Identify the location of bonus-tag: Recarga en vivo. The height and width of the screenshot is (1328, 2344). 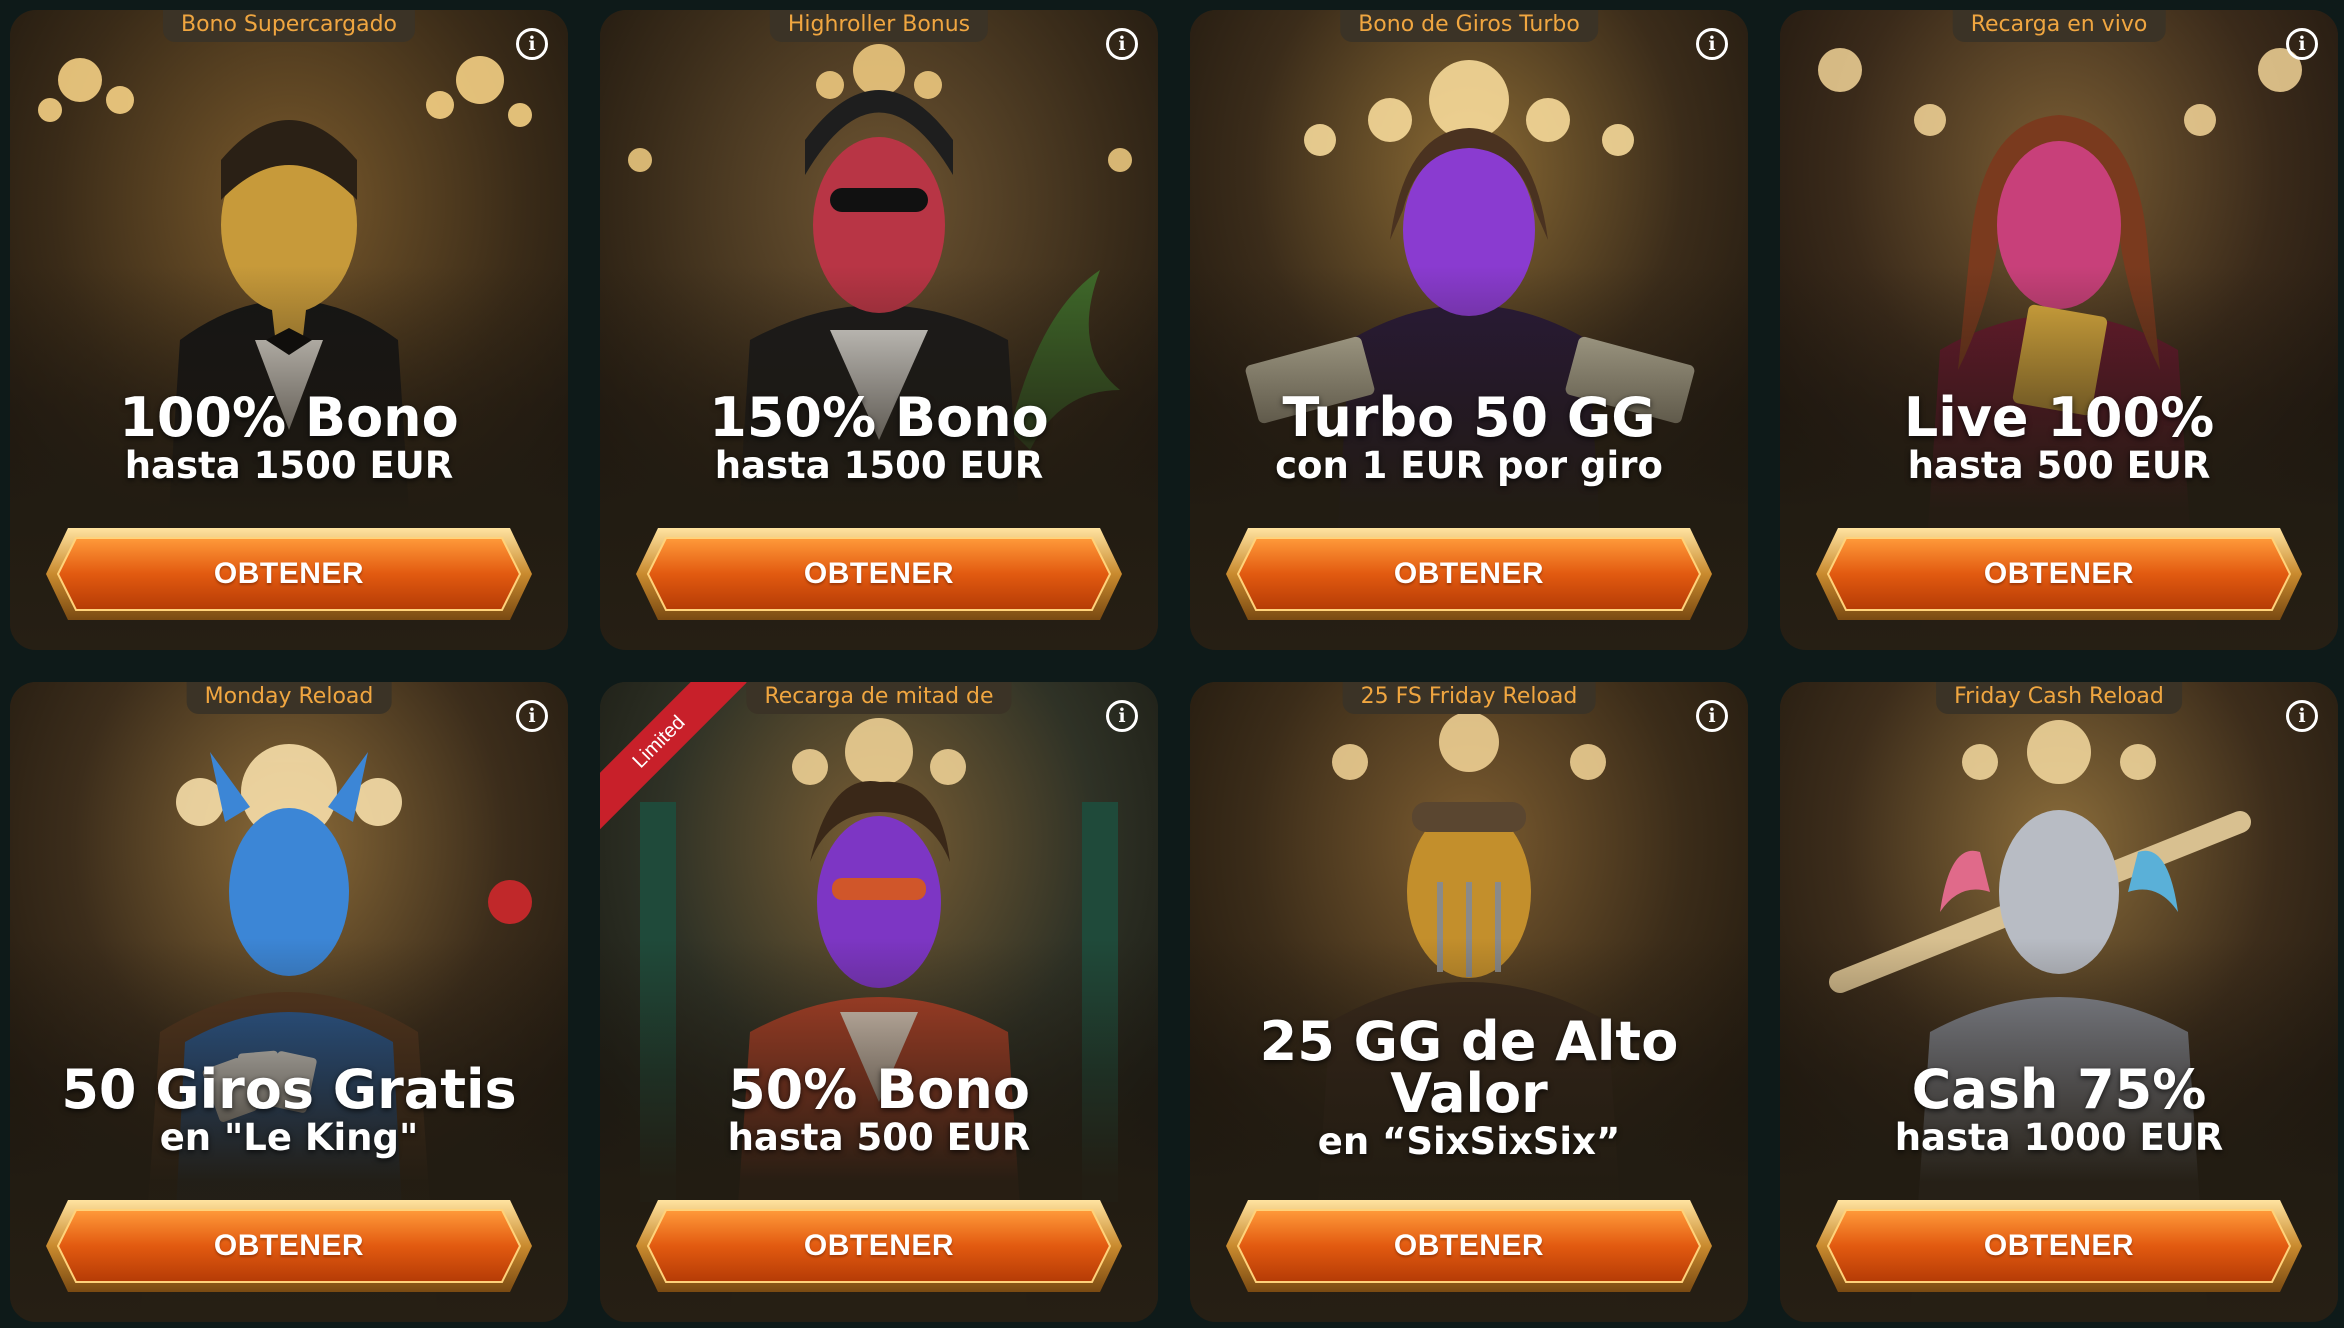
(2059, 26).